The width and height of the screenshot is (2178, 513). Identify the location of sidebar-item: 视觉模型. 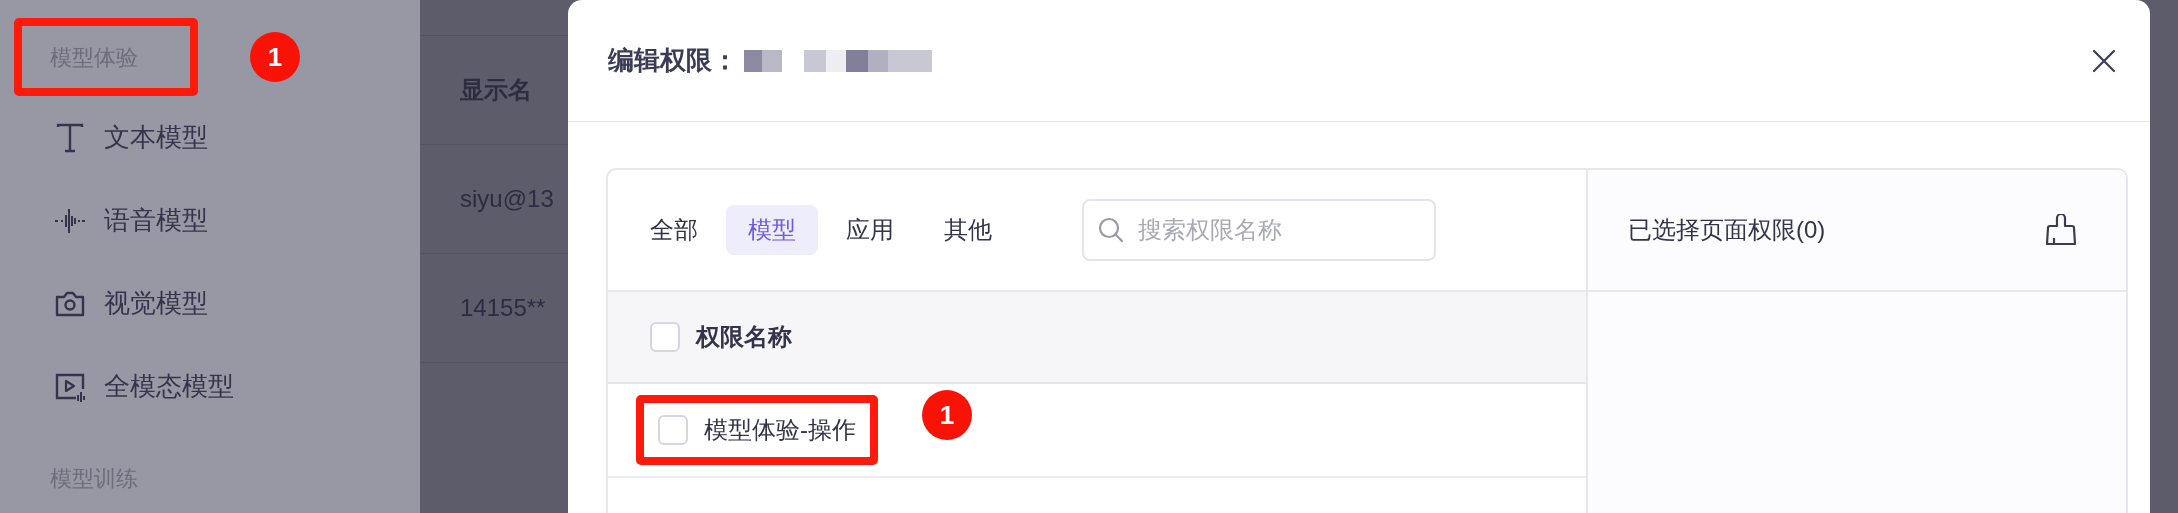
(156, 303).